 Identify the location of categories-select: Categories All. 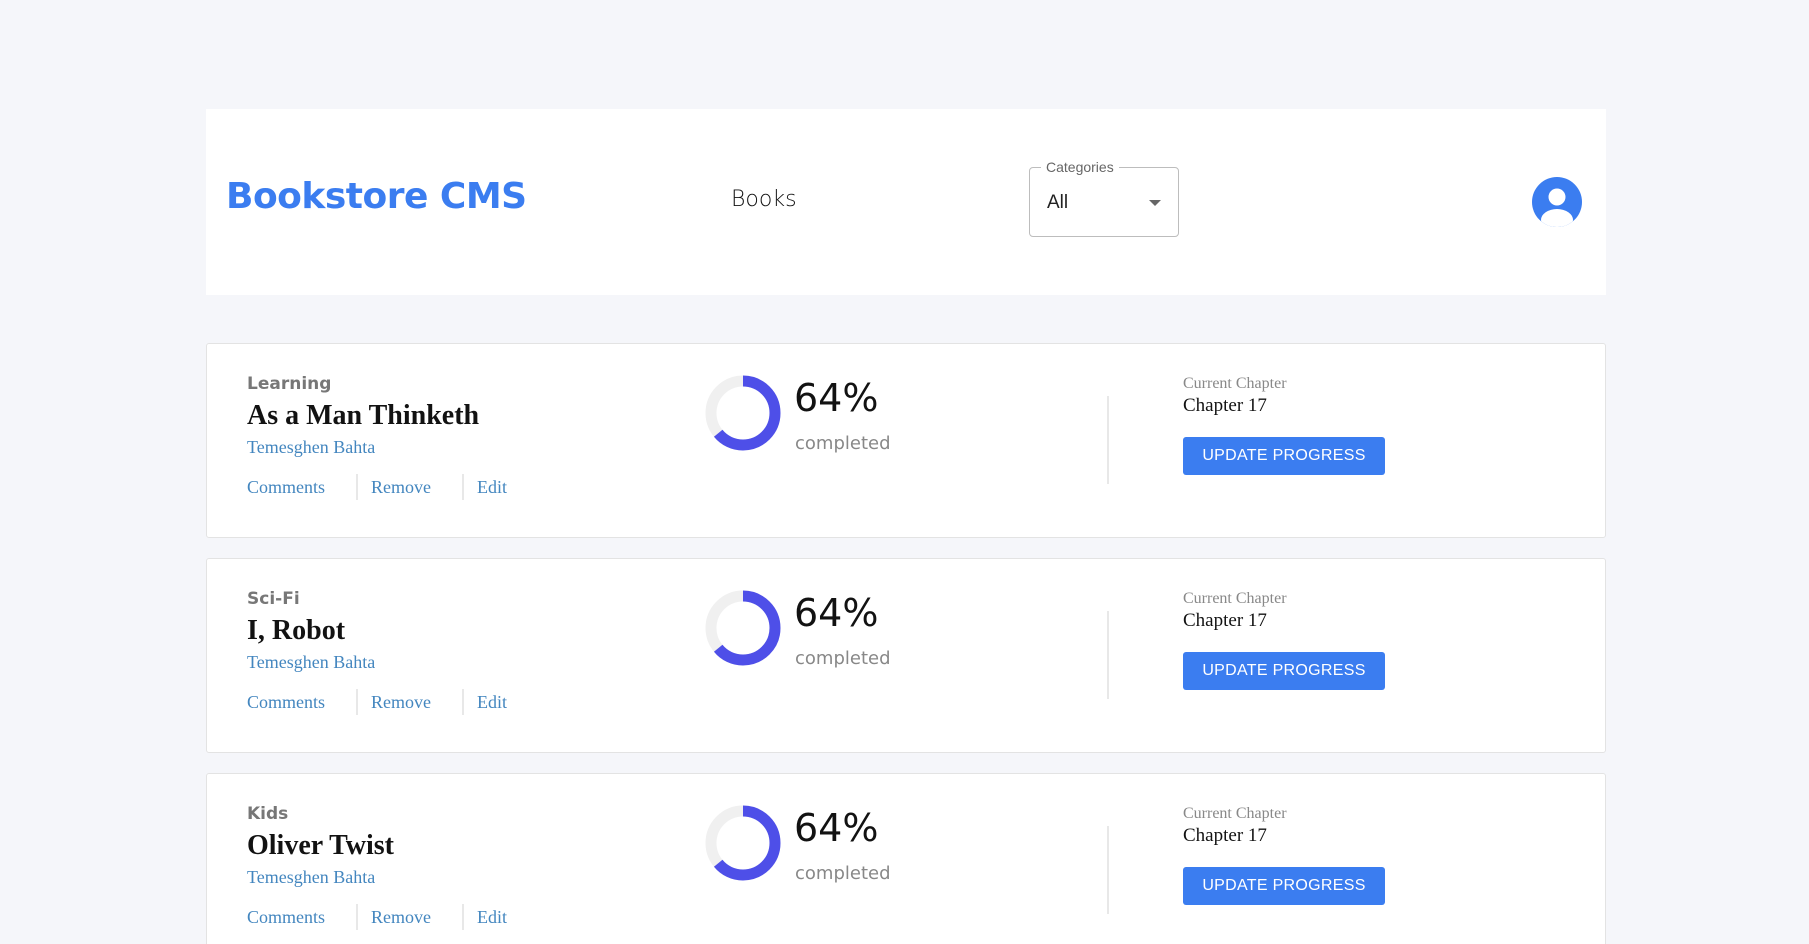
(1104, 198).